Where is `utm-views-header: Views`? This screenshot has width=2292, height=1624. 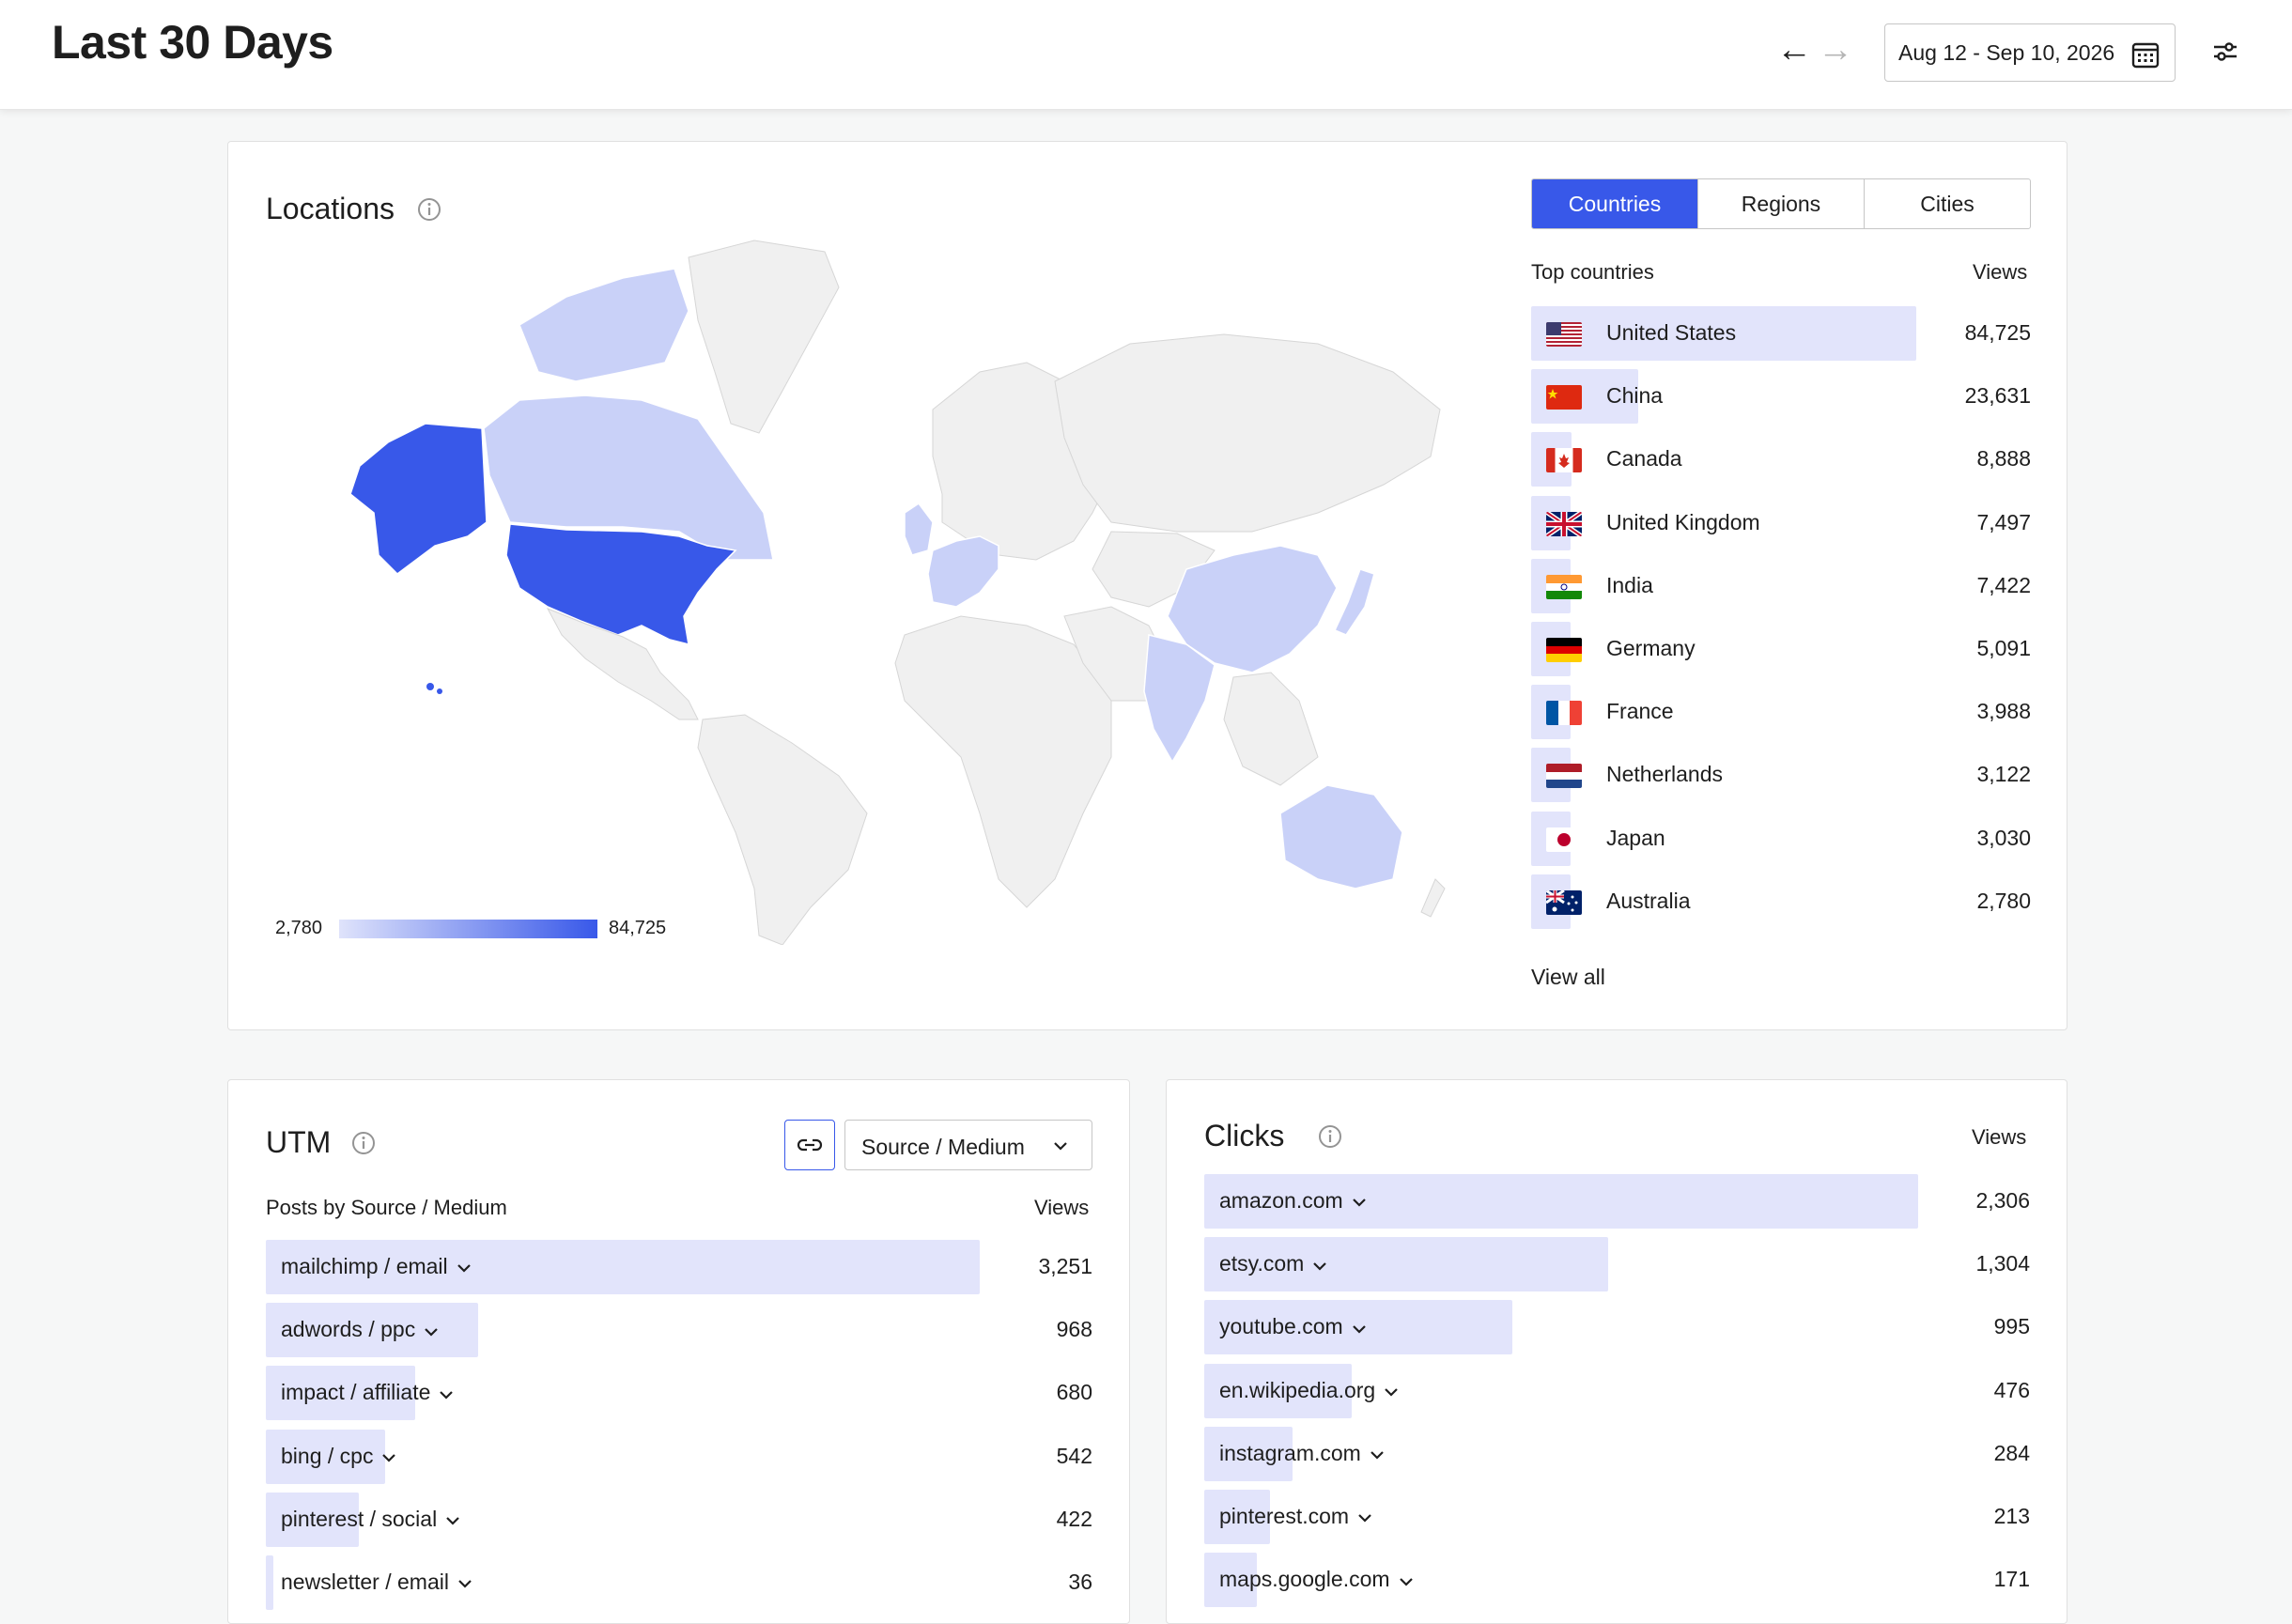 utm-views-header: Views is located at coordinates (1062, 1207).